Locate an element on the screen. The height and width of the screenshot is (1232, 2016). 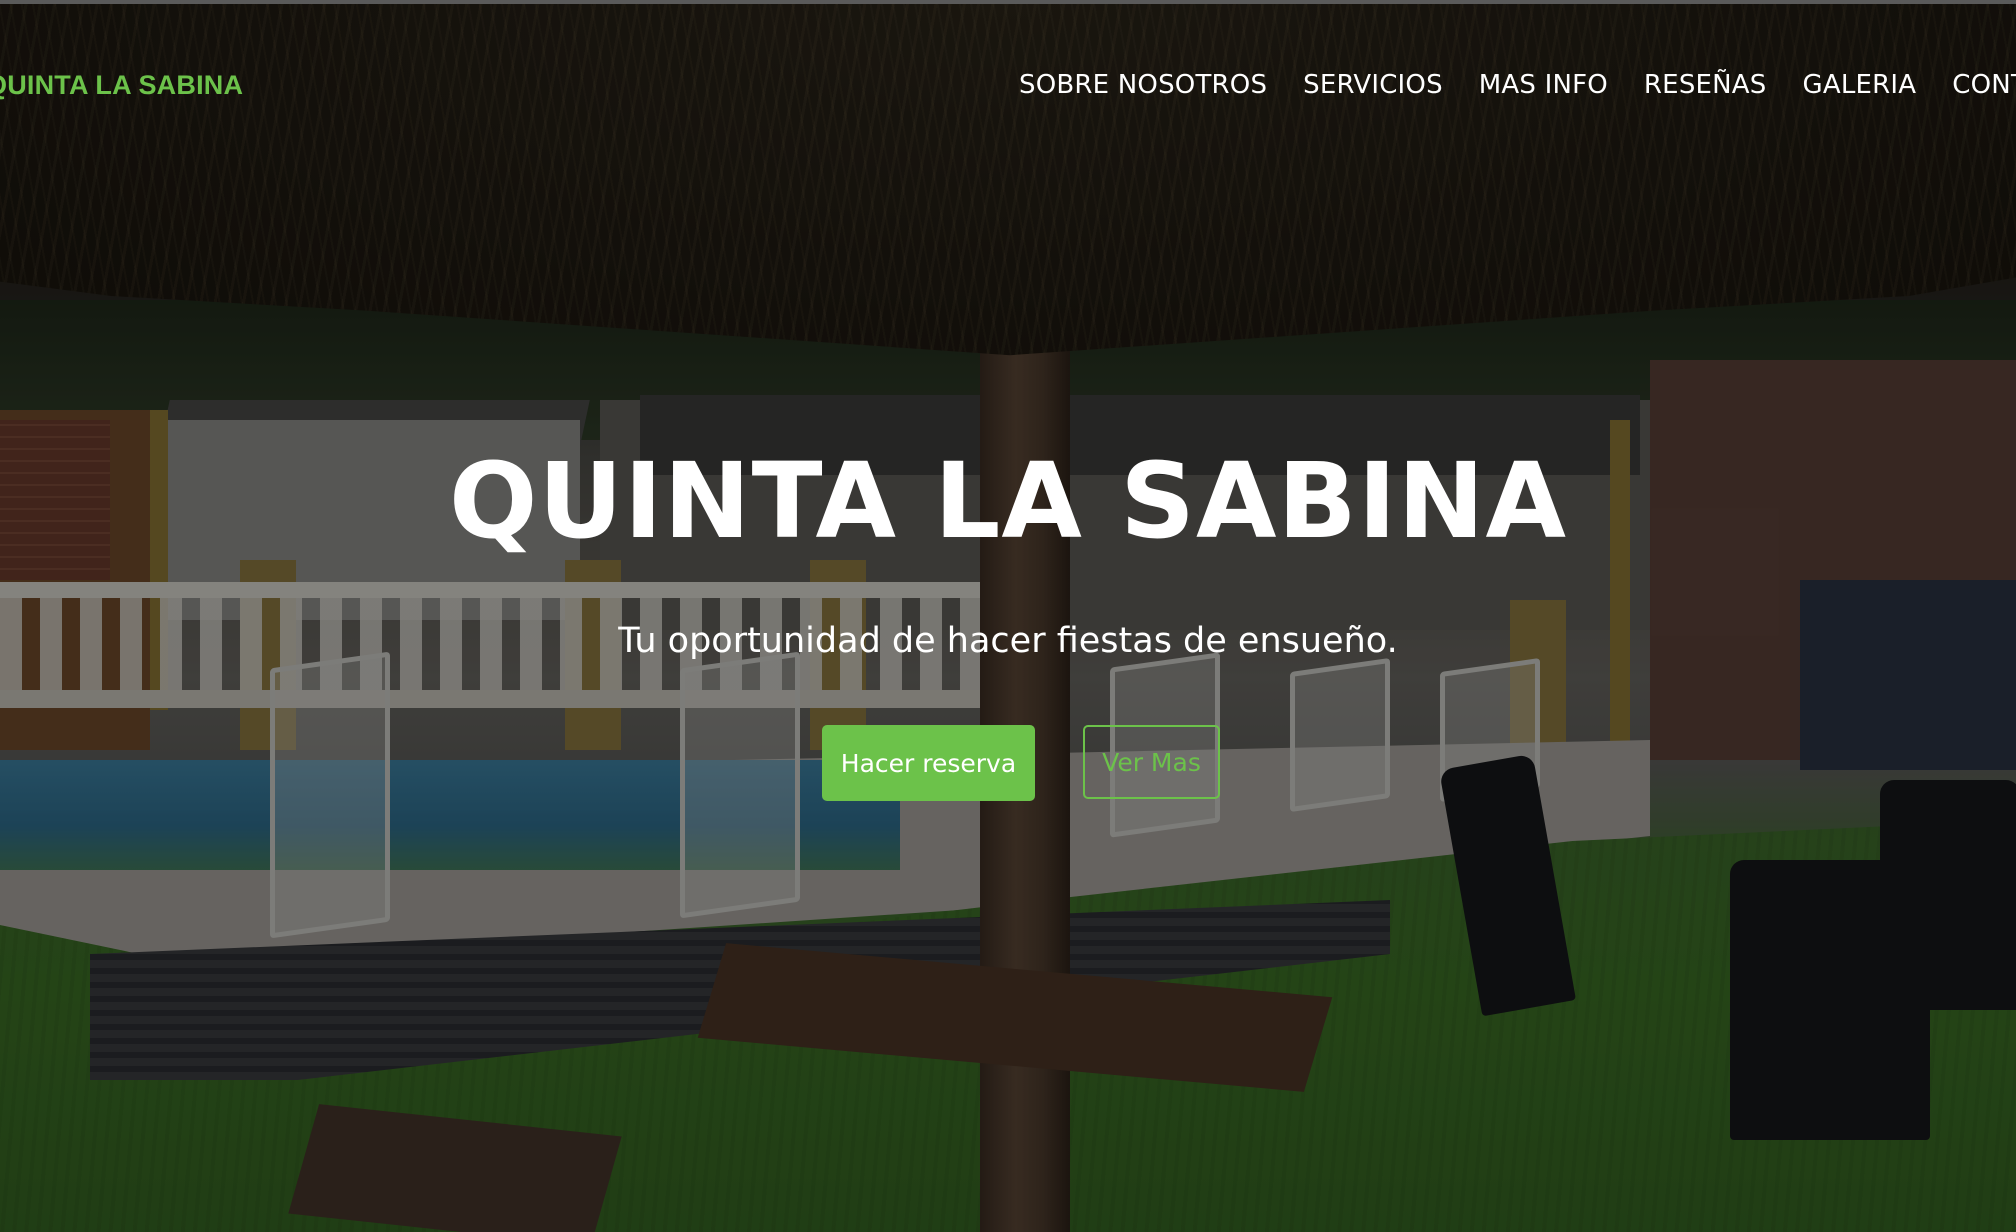
nav-item-sobre-nosotros: SOBRE NOSOTROS is located at coordinates (1143, 85).